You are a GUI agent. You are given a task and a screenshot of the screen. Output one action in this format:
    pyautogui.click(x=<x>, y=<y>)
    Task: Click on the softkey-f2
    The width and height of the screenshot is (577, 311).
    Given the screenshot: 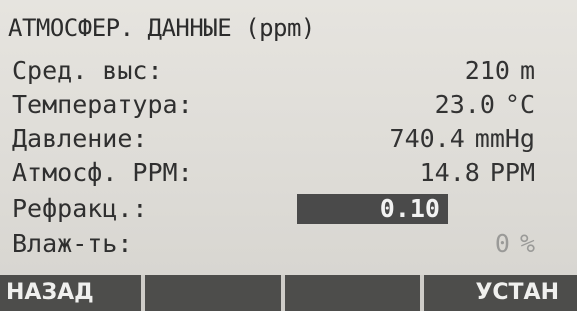 What is the action you would take?
    pyautogui.click(x=213, y=293)
    